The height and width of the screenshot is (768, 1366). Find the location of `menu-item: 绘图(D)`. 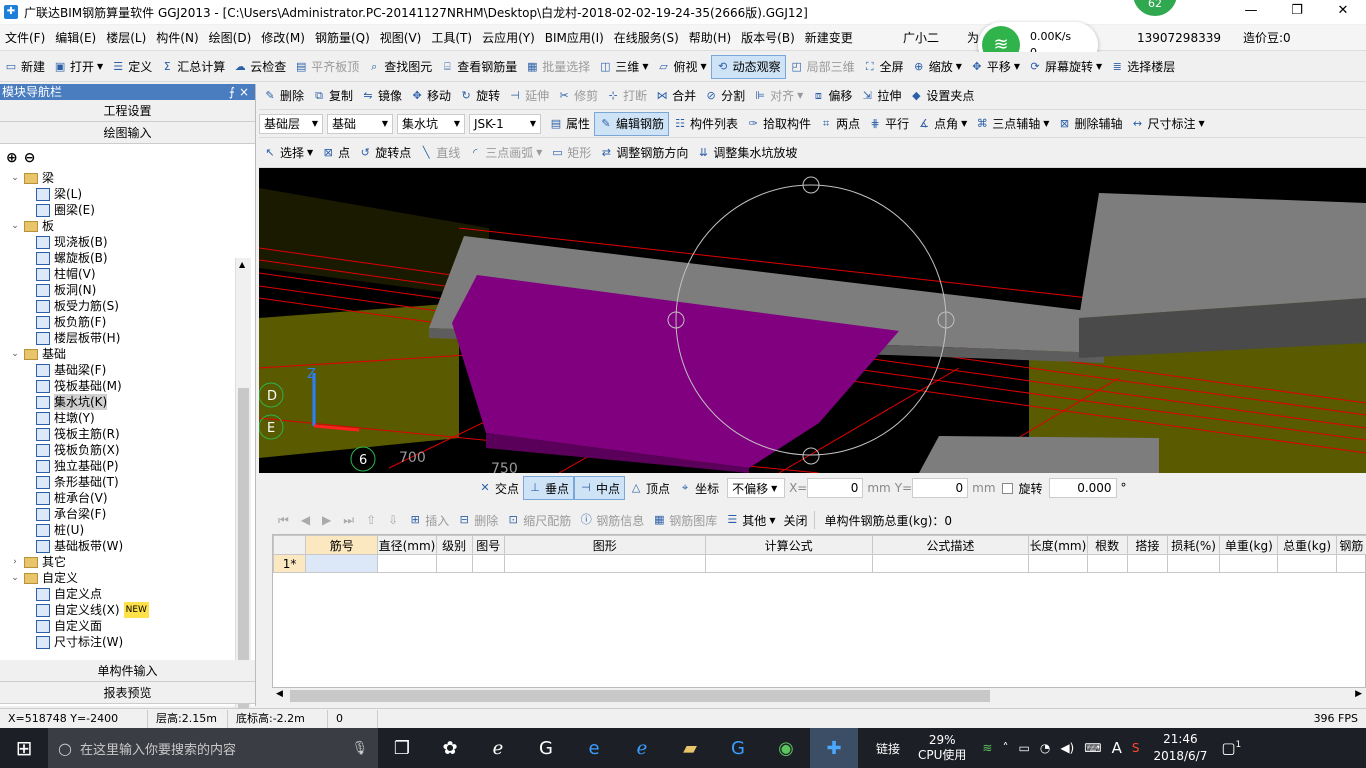

menu-item: 绘图(D) is located at coordinates (230, 38).